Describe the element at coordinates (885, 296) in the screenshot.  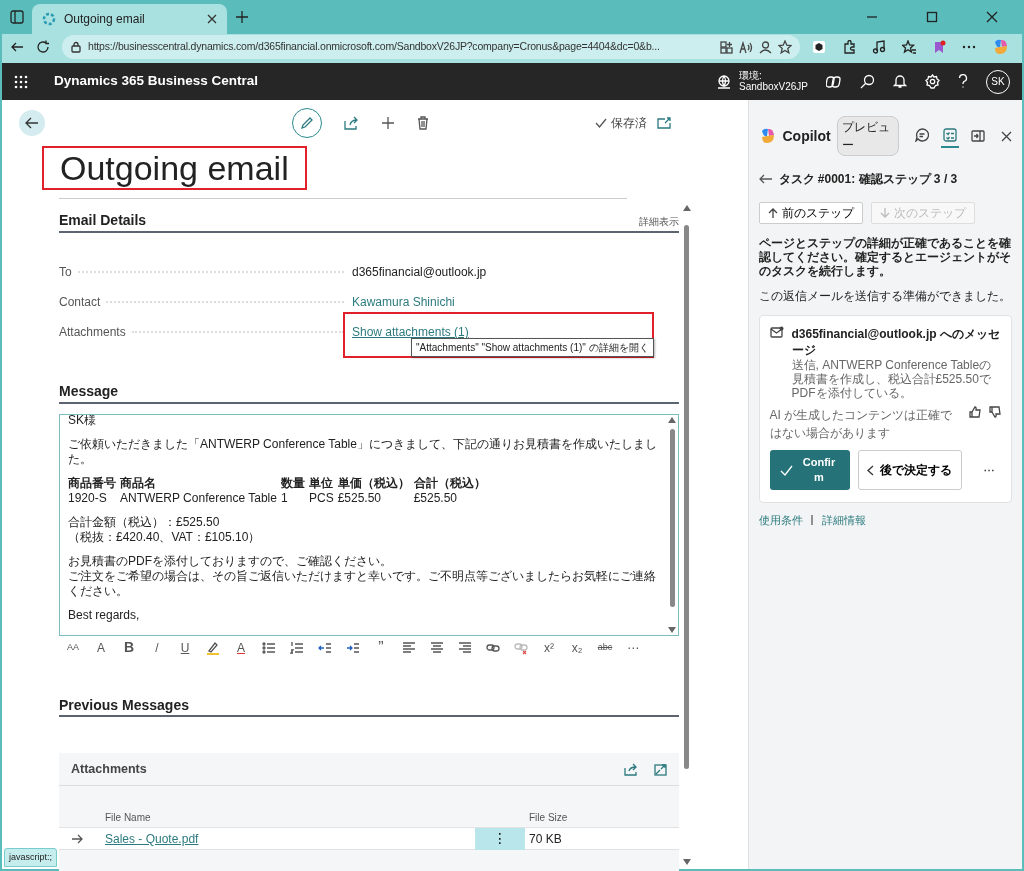
I see `status-text: この返信メールを送信する準備ができました。` at that location.